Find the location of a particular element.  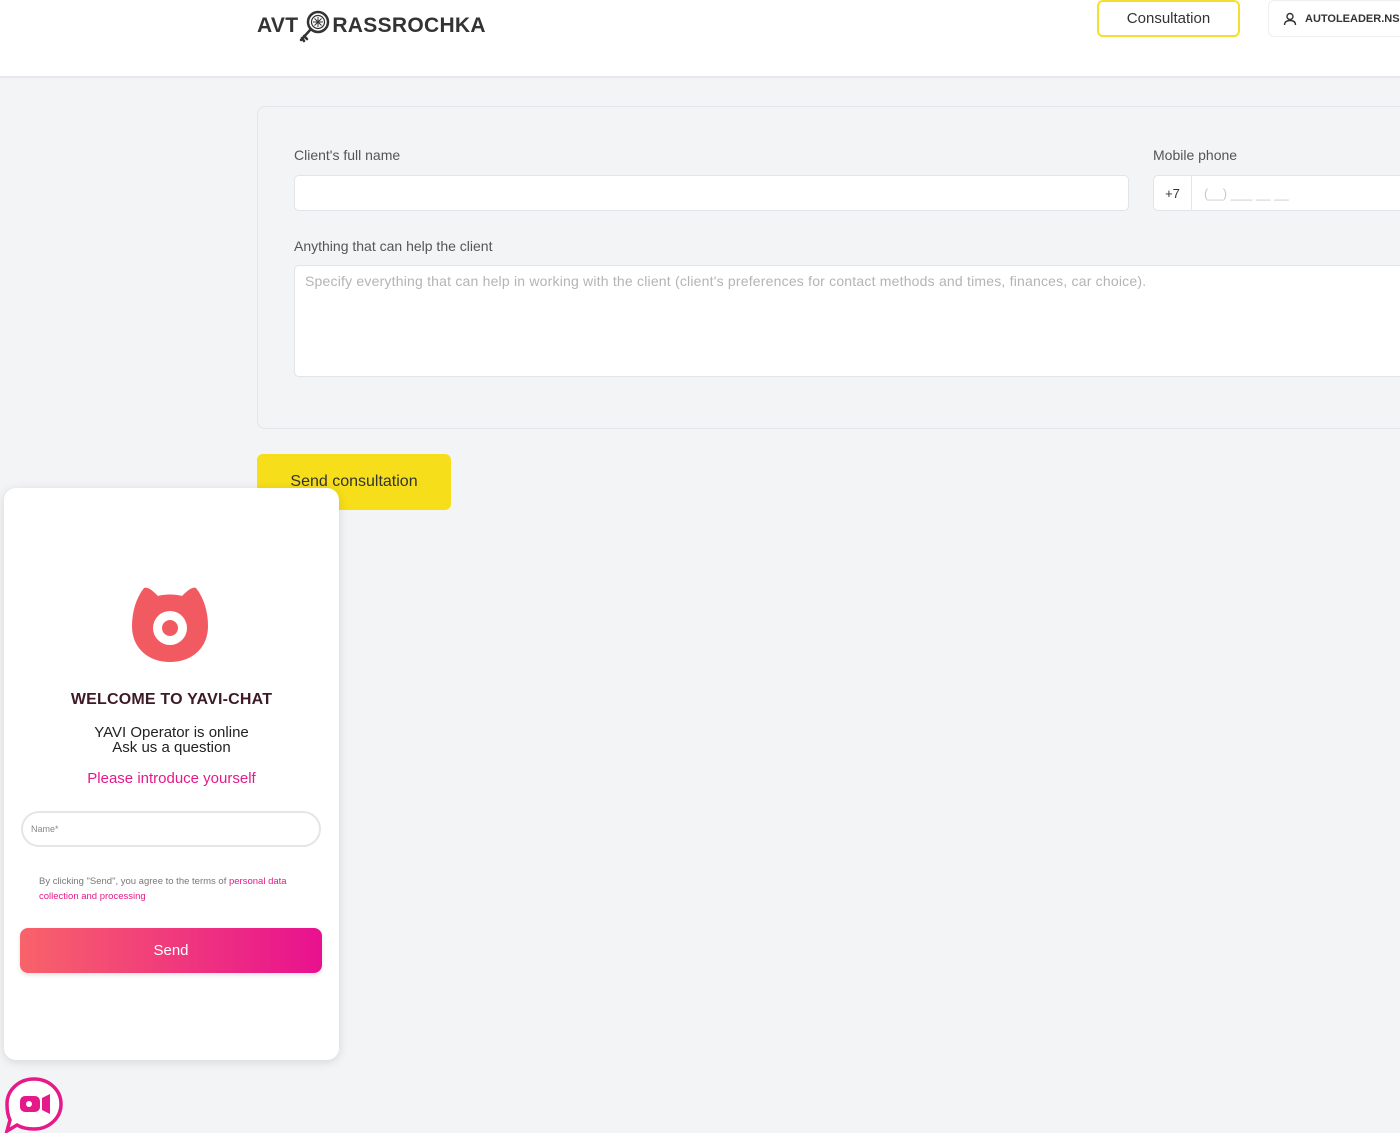

full-name-label: Client's full name is located at coordinates (347, 155).